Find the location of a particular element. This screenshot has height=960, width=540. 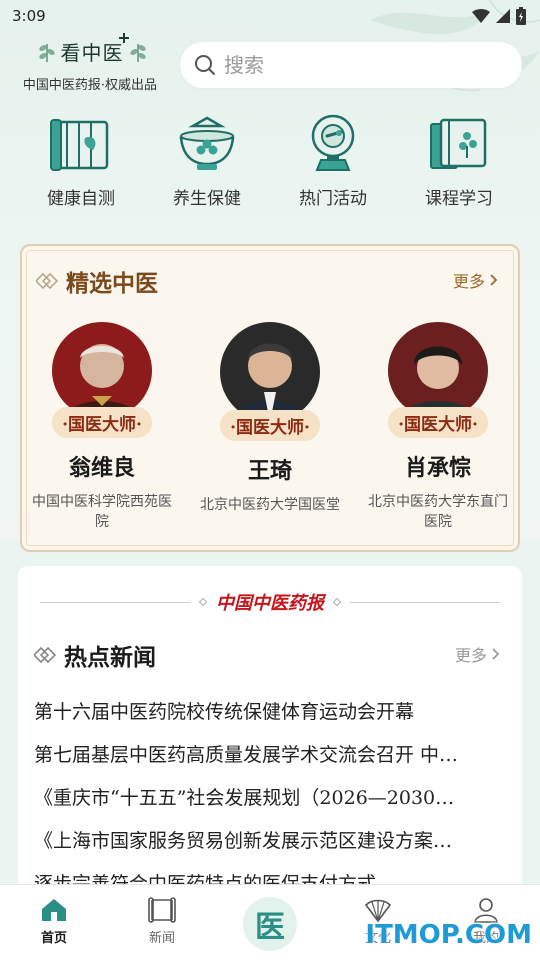

quick-nav-label: 热门活动 is located at coordinates (333, 199).